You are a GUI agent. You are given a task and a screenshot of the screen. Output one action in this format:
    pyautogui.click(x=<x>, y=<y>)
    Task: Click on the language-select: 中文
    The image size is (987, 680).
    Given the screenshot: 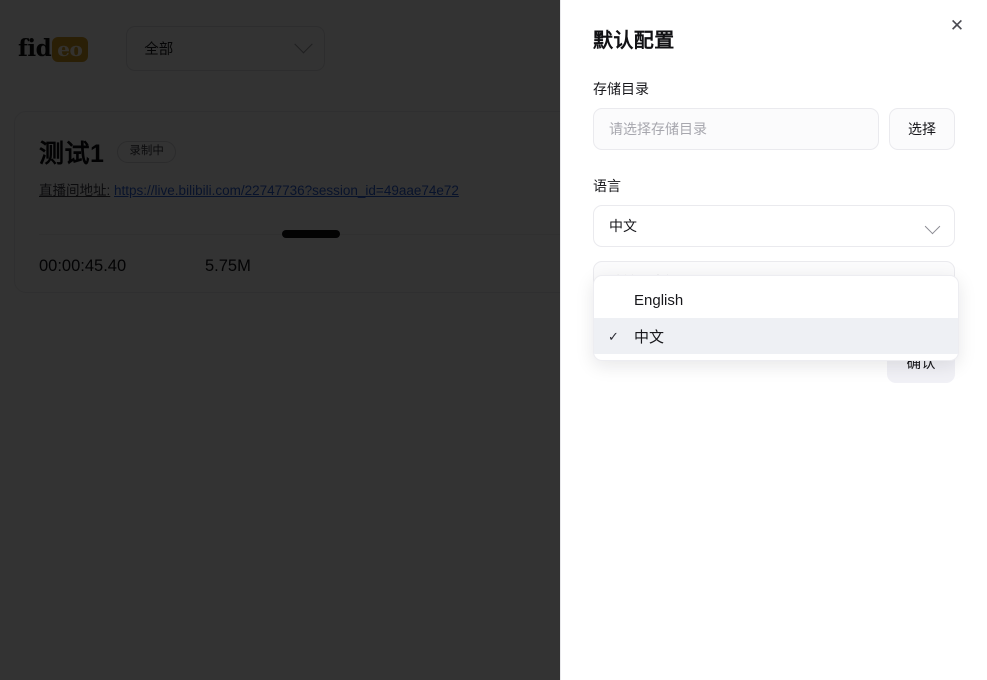 What is the action you would take?
    pyautogui.click(x=774, y=226)
    